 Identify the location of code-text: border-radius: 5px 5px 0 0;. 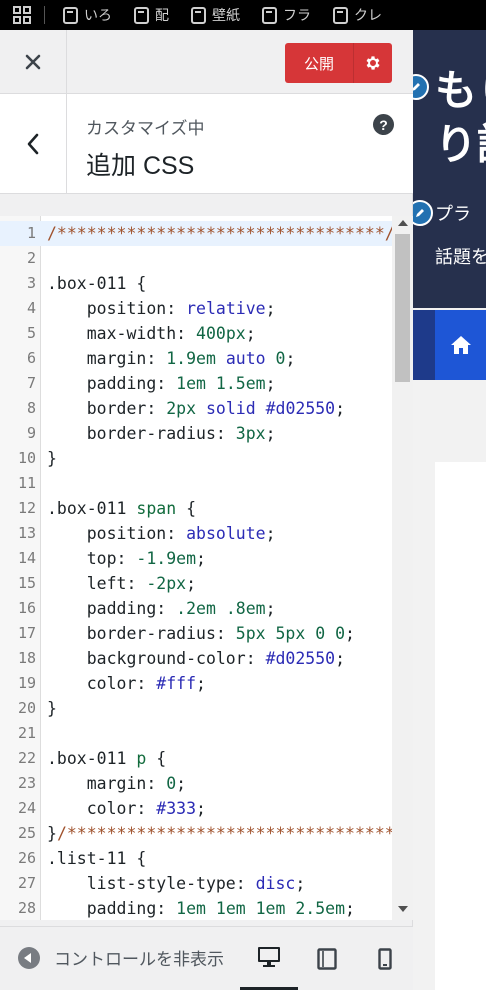
(201, 633).